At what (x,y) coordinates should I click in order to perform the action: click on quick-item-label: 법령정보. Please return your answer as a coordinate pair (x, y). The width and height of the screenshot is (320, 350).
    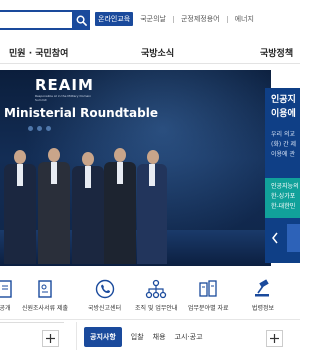
    Looking at the image, I should click on (263, 308).